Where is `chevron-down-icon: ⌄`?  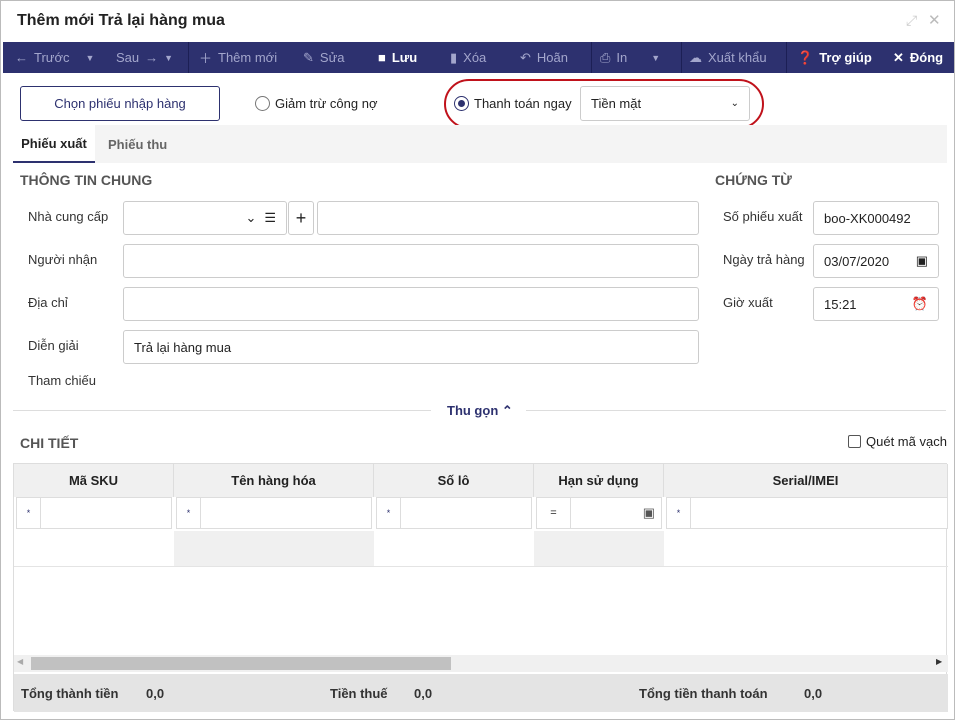 chevron-down-icon: ⌄ is located at coordinates (251, 217).